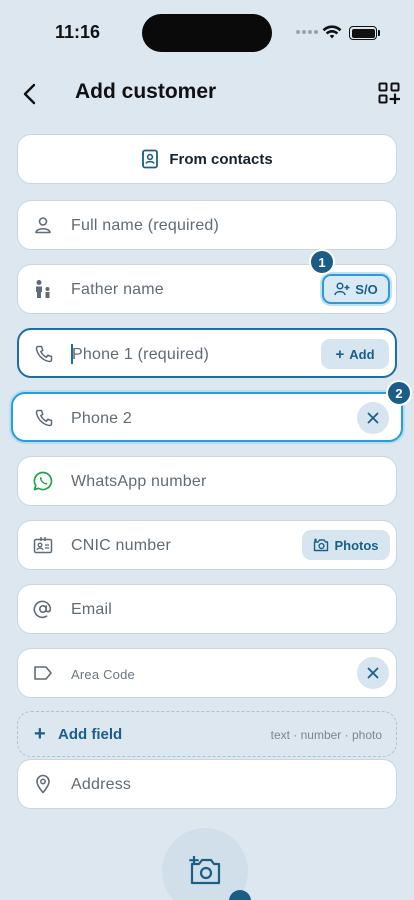 The image size is (414, 900). I want to click on father-name-placeholder: Father name, so click(117, 289).